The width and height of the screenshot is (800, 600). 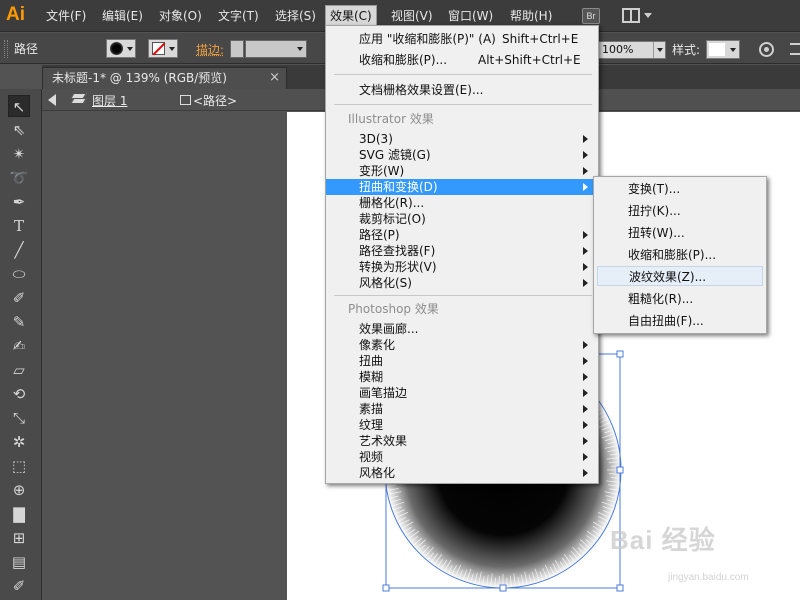 What do you see at coordinates (19, 538) in the screenshot?
I see `mesh-tool-icon: ⊞` at bounding box center [19, 538].